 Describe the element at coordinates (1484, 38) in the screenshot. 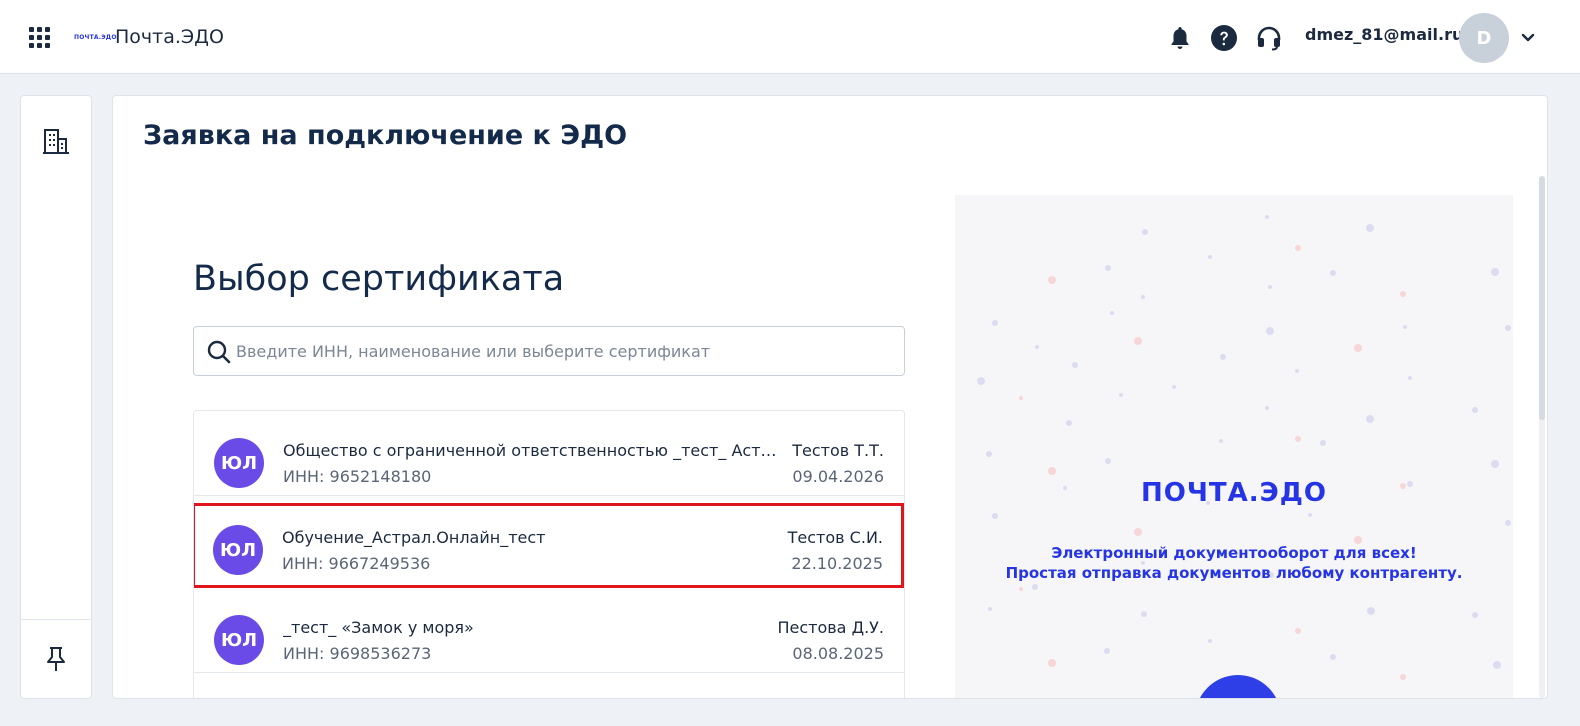

I see `avatar: D` at that location.